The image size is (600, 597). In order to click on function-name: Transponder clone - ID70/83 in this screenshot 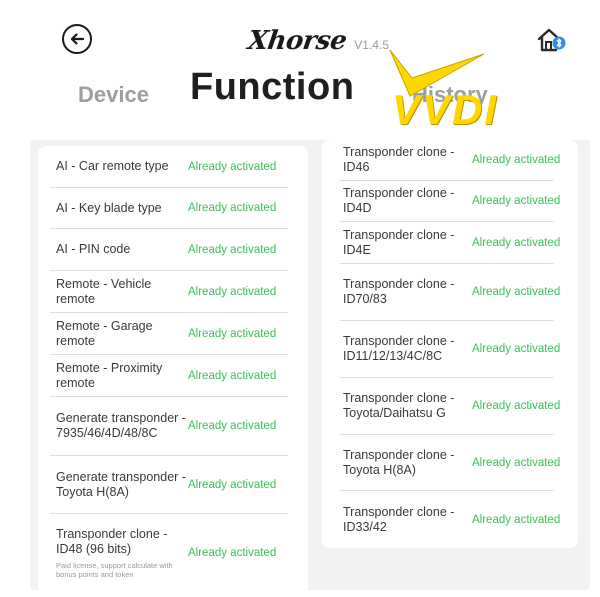, I will do `click(399, 291)`.